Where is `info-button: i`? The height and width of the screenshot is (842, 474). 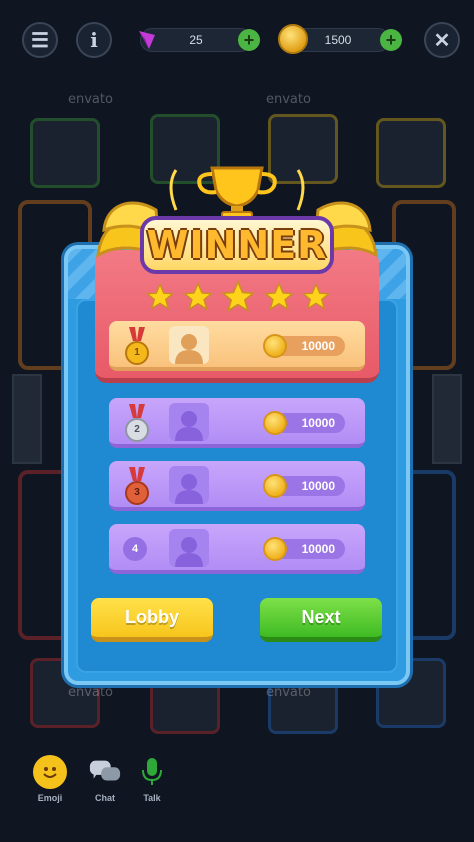
info-button: i is located at coordinates (94, 40).